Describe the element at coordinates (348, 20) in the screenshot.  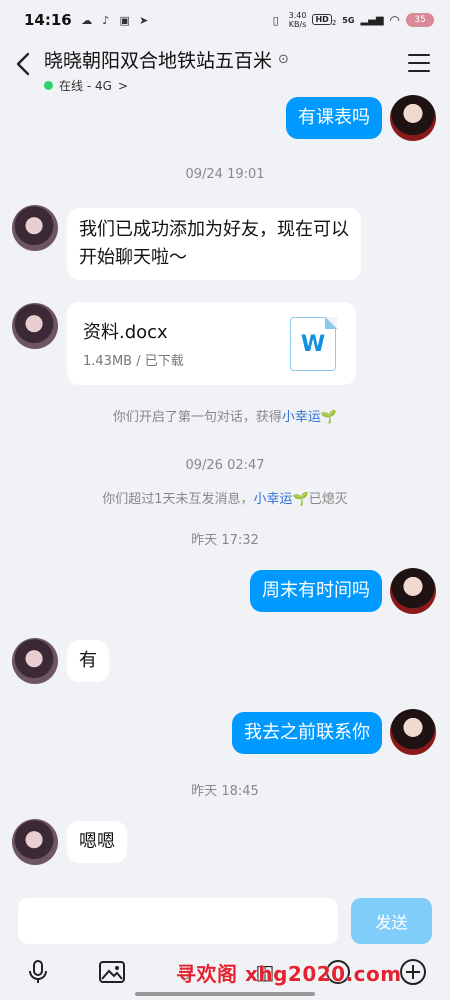
I see `signal-5g: 5G` at that location.